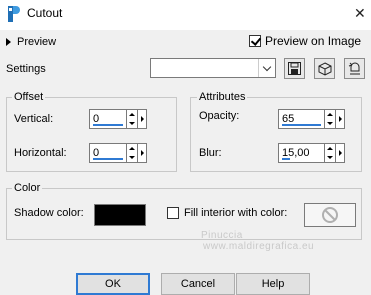 This screenshot has height=295, width=371. I want to click on blur-input: 15,00, so click(301, 153).